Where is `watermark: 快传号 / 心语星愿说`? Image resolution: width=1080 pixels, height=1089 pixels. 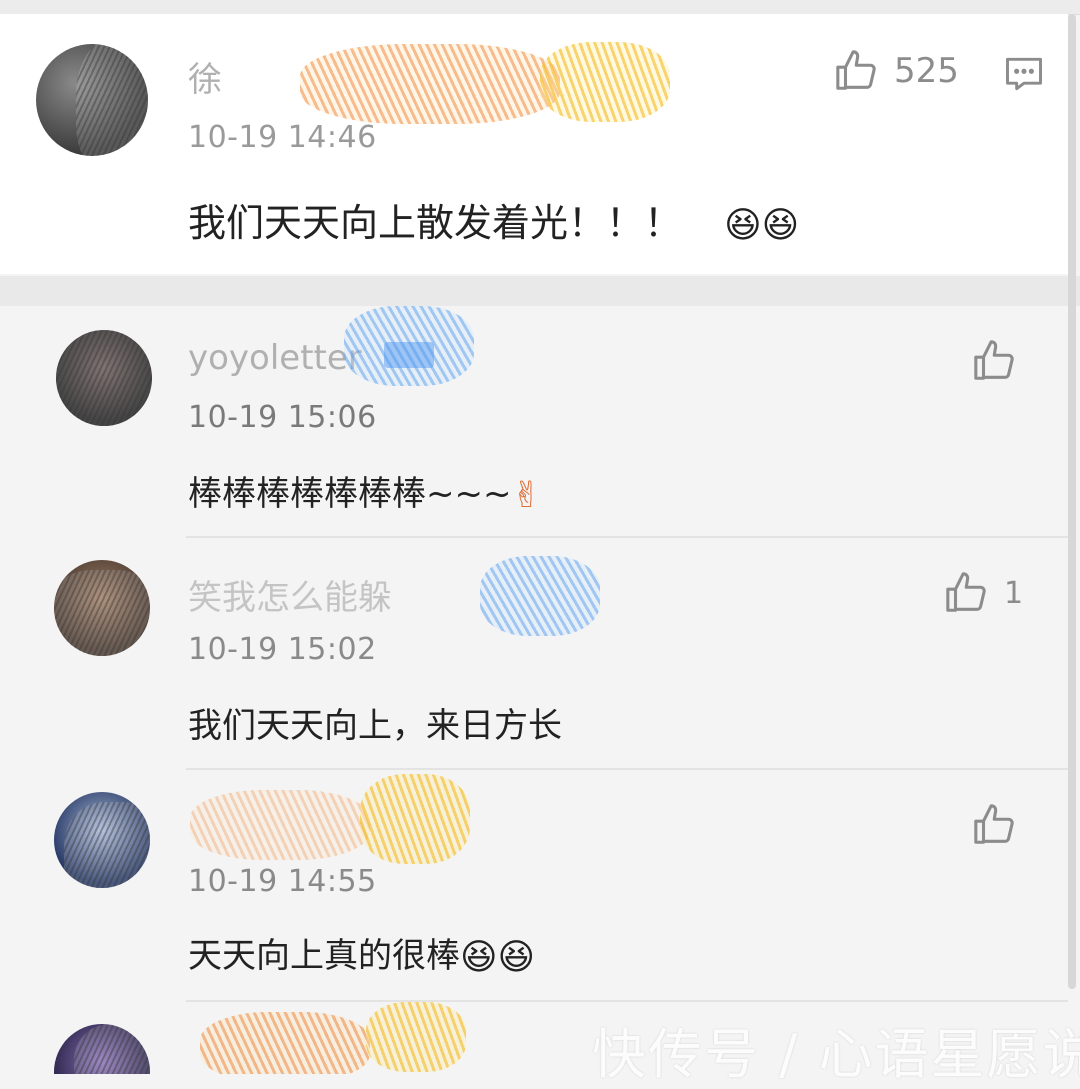
watermark: 快传号 / 心语星愿说 is located at coordinates (836, 1054).